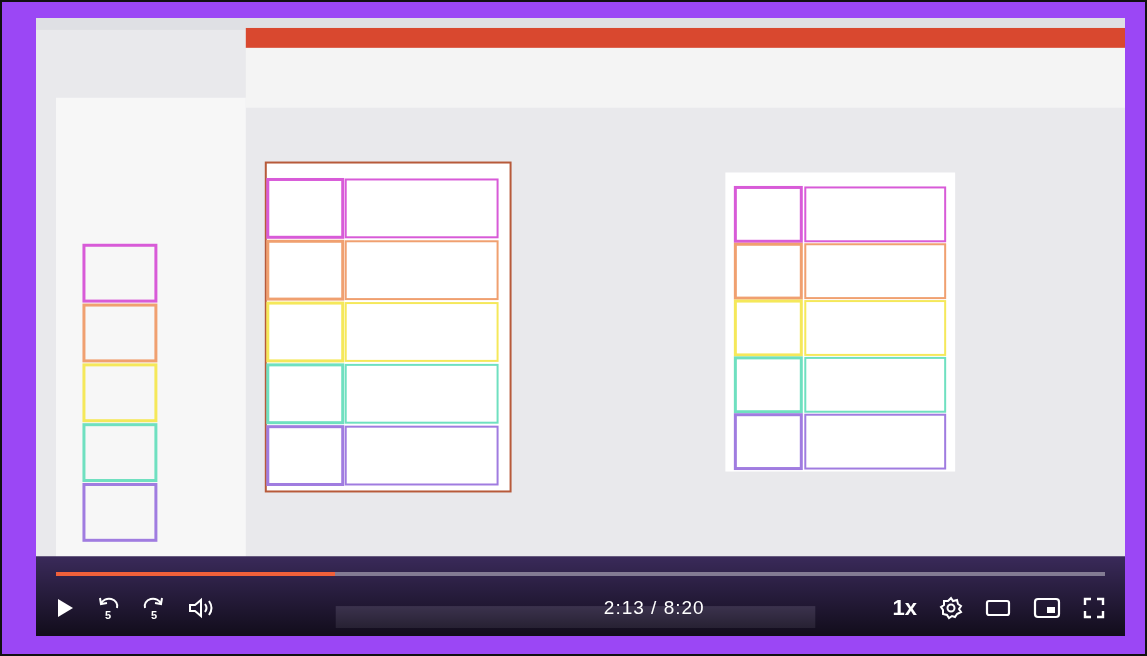 The height and width of the screenshot is (656, 1147). What do you see at coordinates (1047, 608) in the screenshot?
I see `miniplayer-icon` at bounding box center [1047, 608].